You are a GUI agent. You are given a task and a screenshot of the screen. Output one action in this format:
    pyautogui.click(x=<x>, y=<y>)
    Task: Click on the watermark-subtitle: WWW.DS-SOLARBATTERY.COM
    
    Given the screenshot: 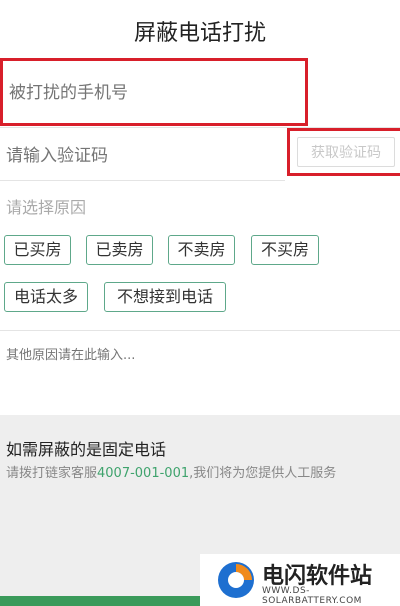 What is the action you would take?
    pyautogui.click(x=312, y=596)
    